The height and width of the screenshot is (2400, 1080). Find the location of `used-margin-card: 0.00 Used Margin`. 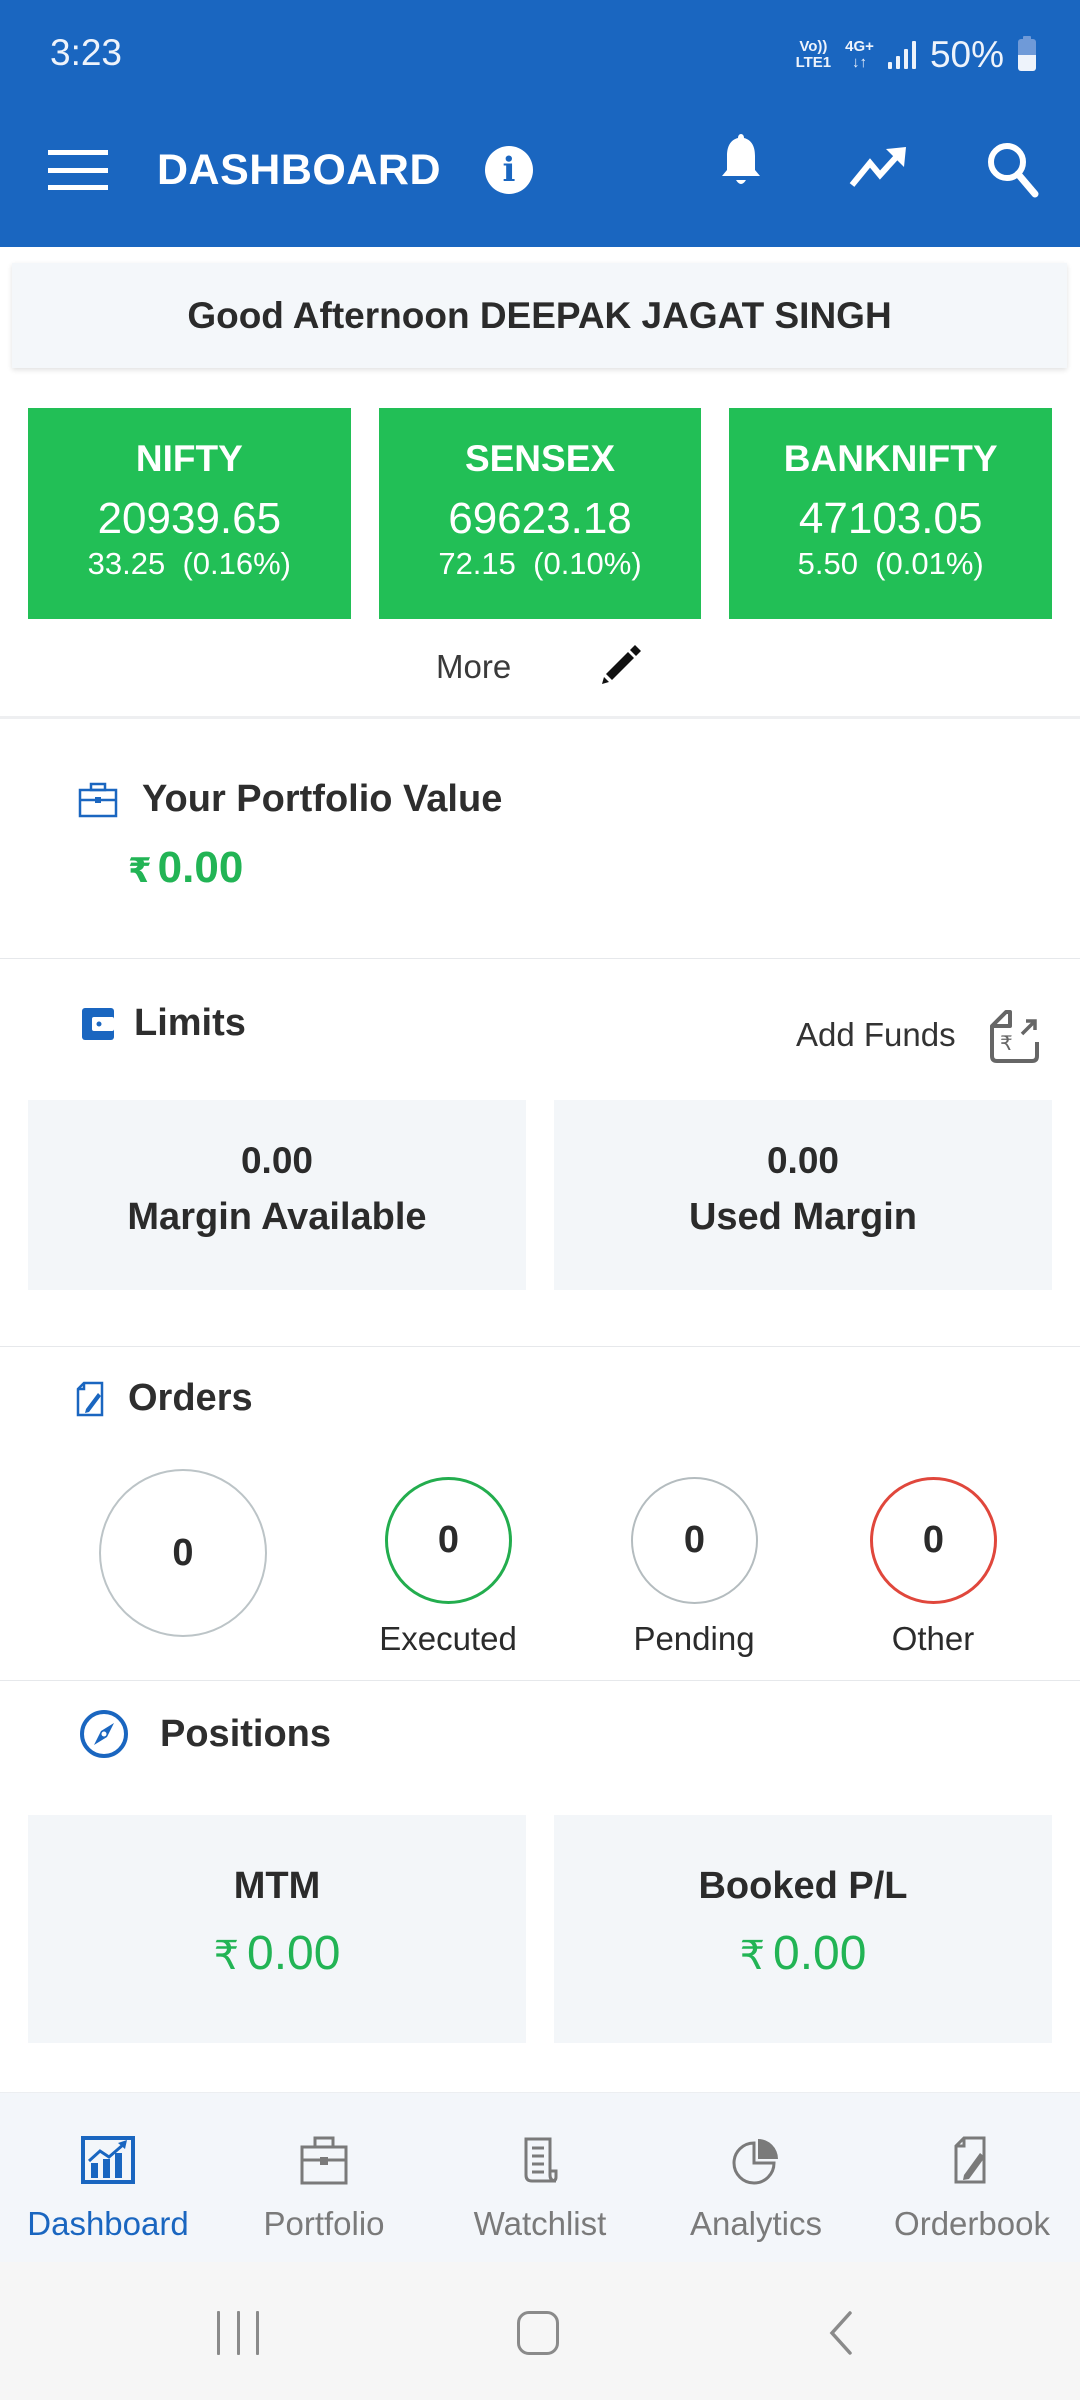

used-margin-card: 0.00 Used Margin is located at coordinates (803, 1195).